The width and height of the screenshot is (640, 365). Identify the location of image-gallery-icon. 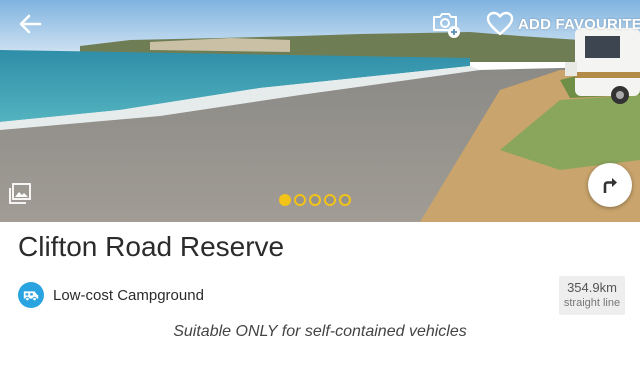
(20, 193).